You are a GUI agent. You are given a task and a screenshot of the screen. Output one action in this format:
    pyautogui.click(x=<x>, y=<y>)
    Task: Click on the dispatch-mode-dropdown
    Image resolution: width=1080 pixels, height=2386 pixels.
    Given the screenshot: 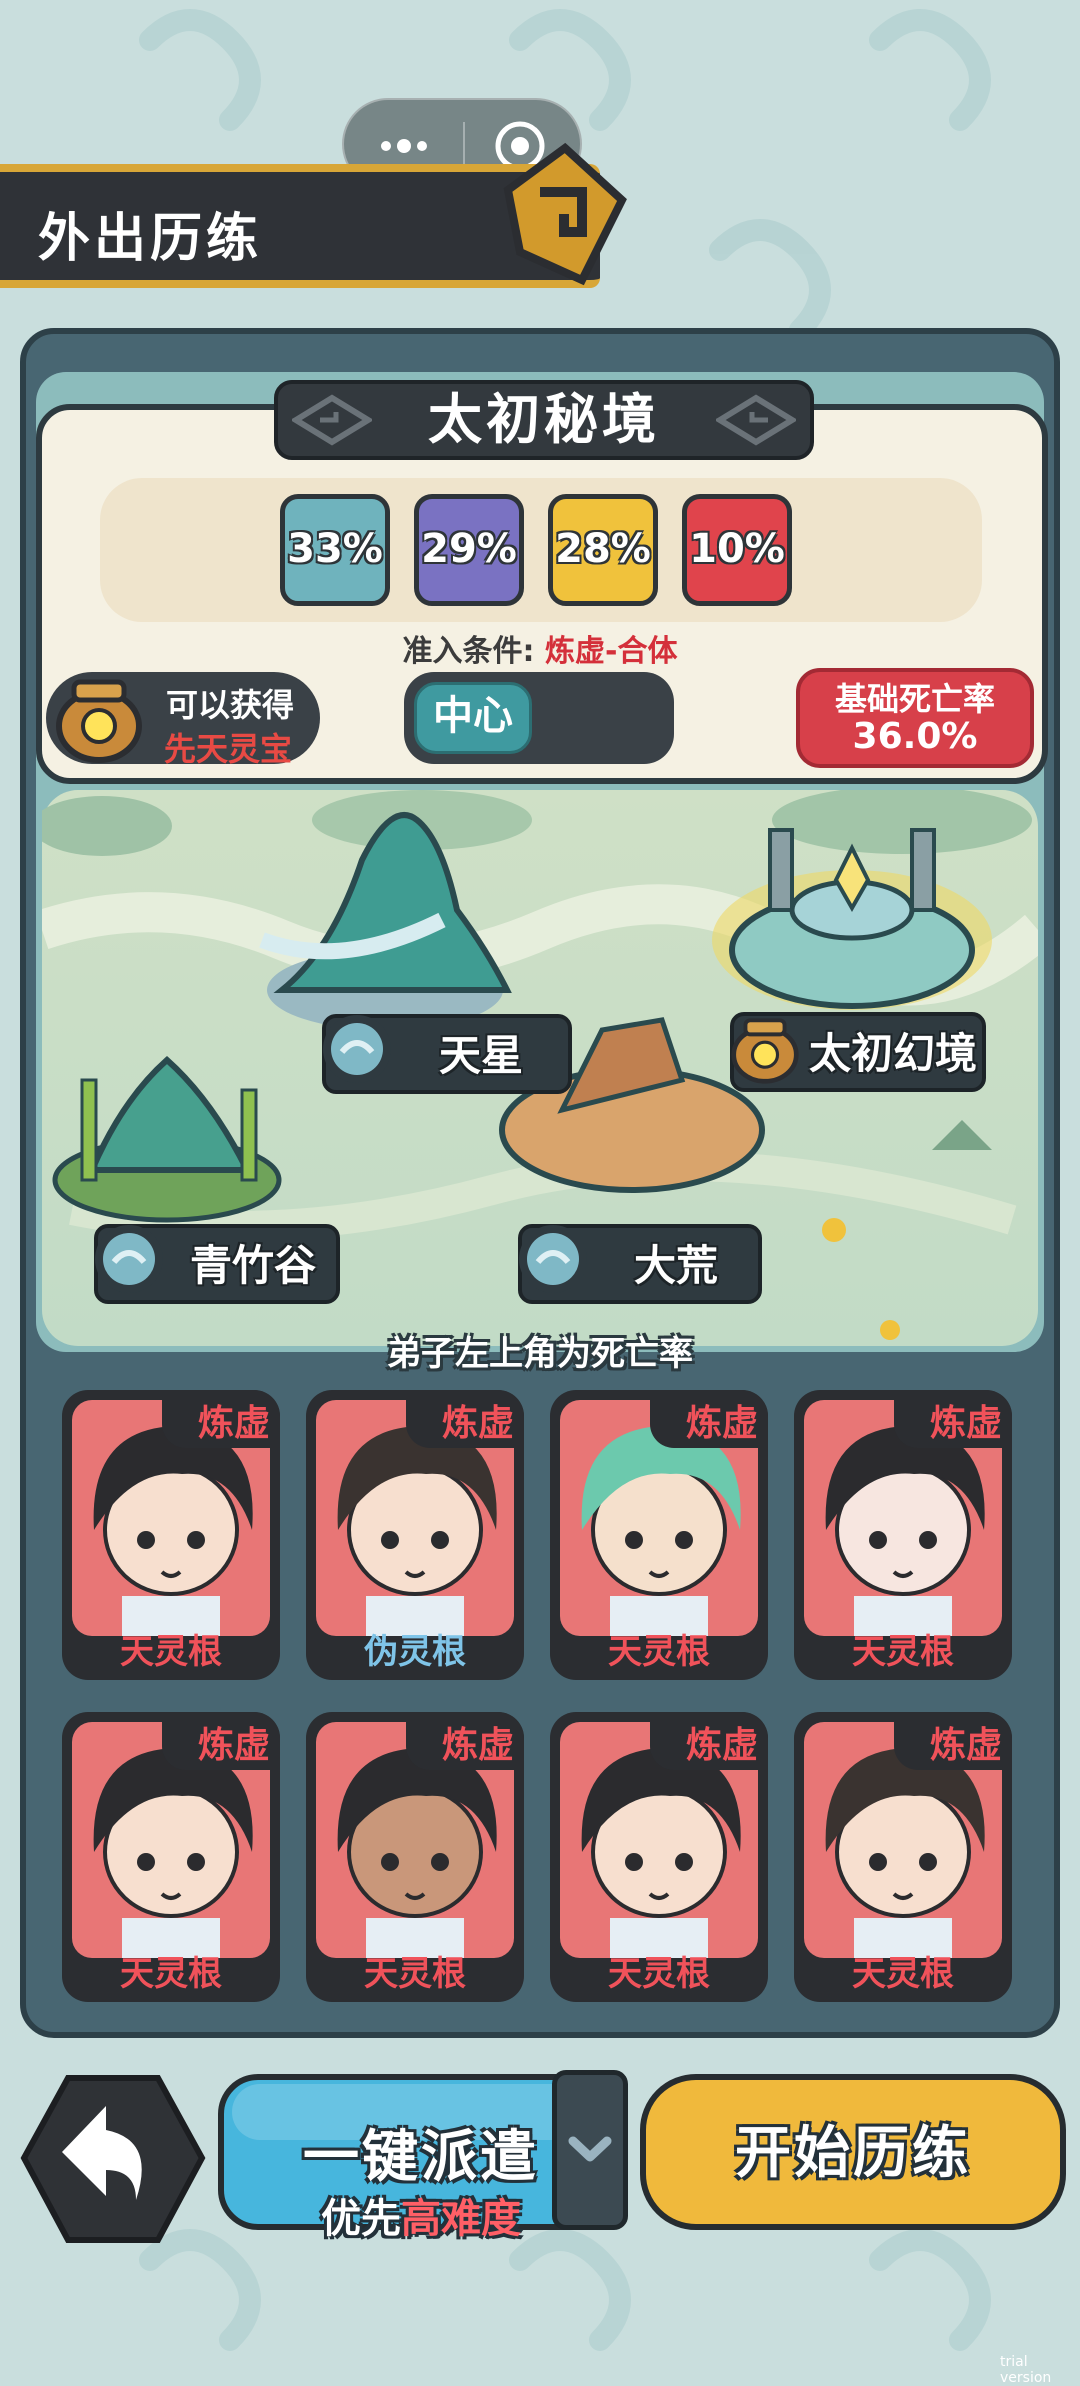 What is the action you would take?
    pyautogui.click(x=590, y=2150)
    